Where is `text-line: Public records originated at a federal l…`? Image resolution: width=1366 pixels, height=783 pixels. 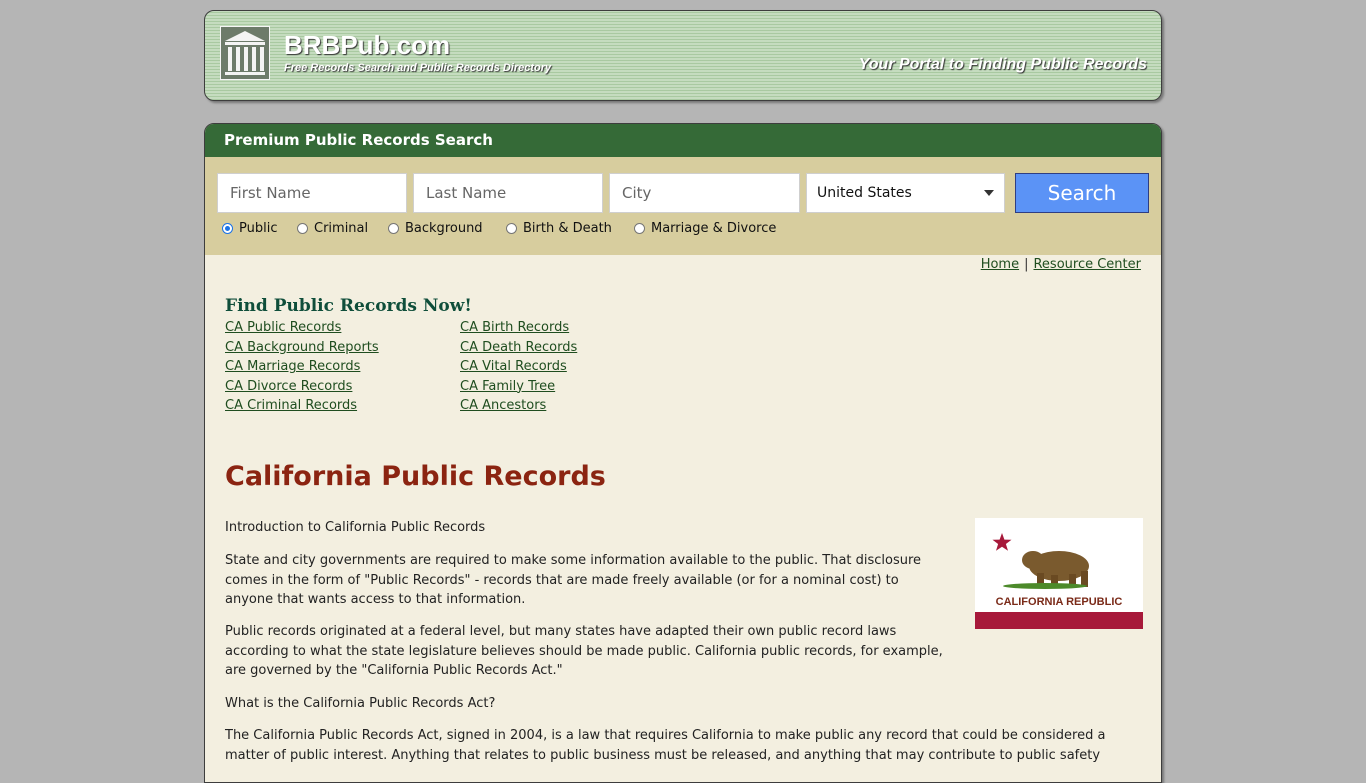
text-line: Public records originated at a federal l… is located at coordinates (561, 631).